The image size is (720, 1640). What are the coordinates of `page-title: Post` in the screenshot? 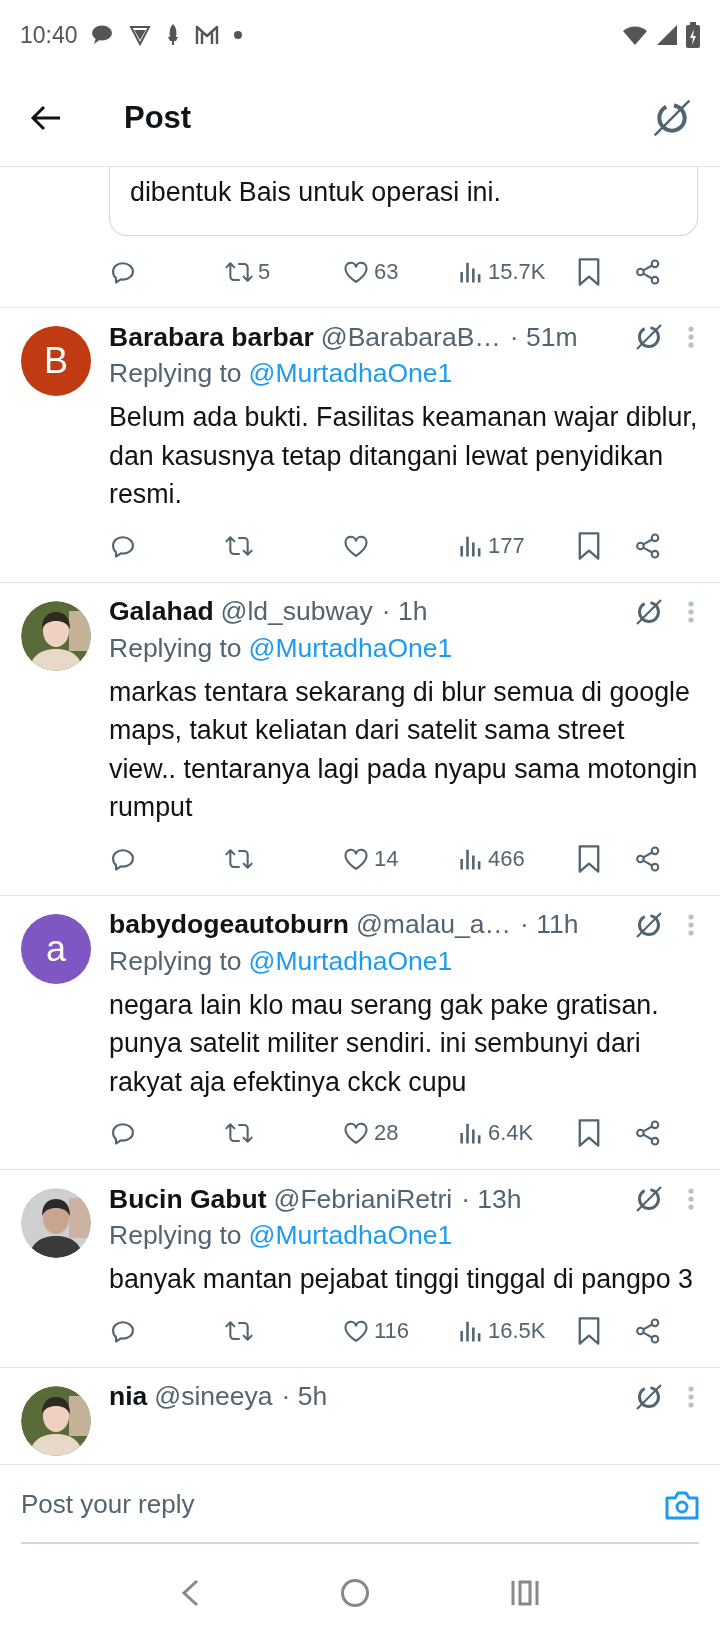 It's located at (158, 118).